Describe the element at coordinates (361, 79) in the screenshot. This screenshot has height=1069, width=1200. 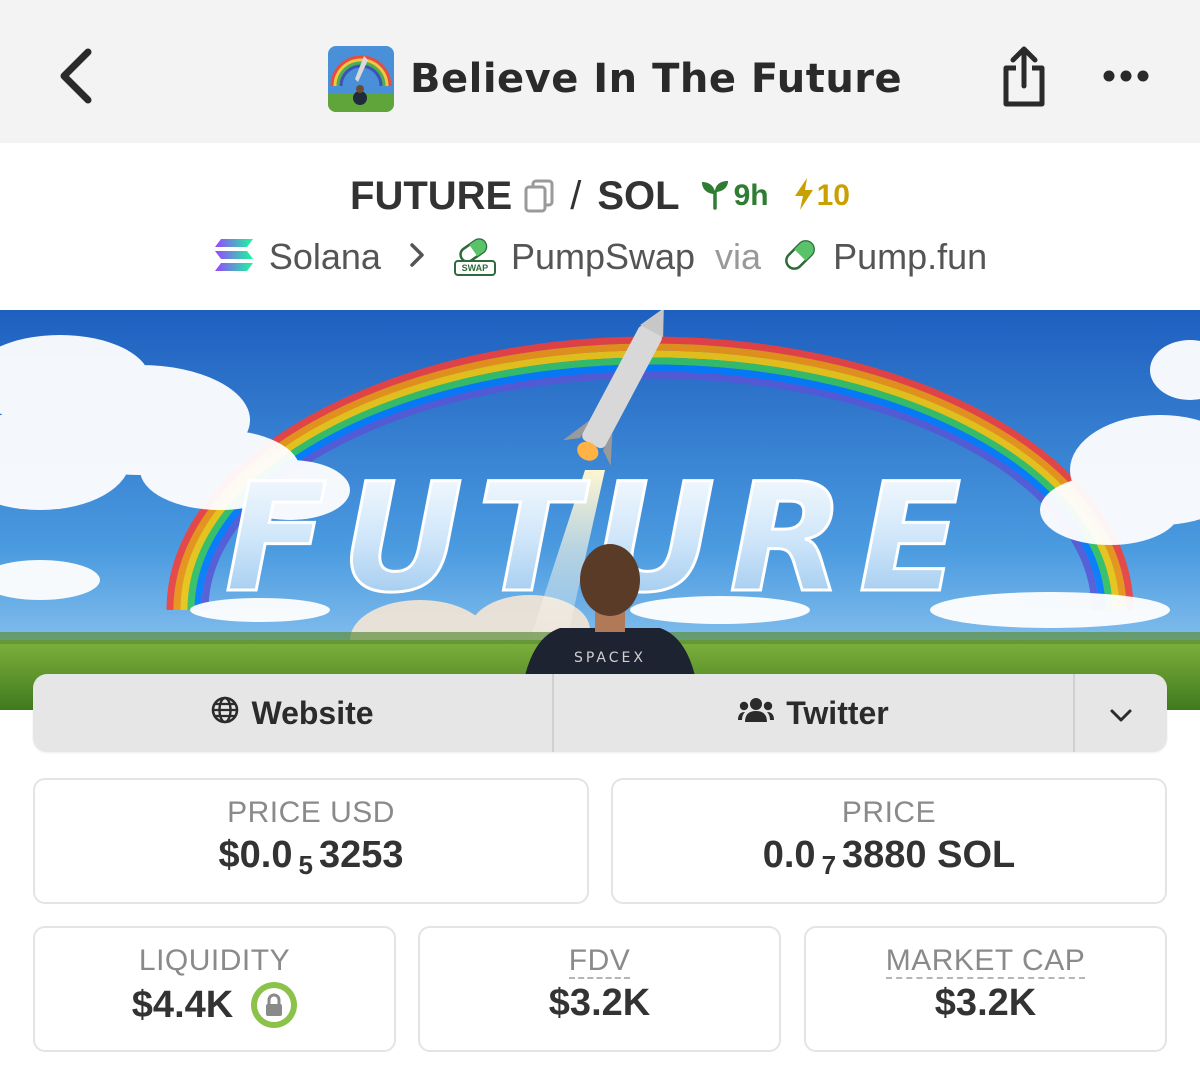
I see `token-avatar` at that location.